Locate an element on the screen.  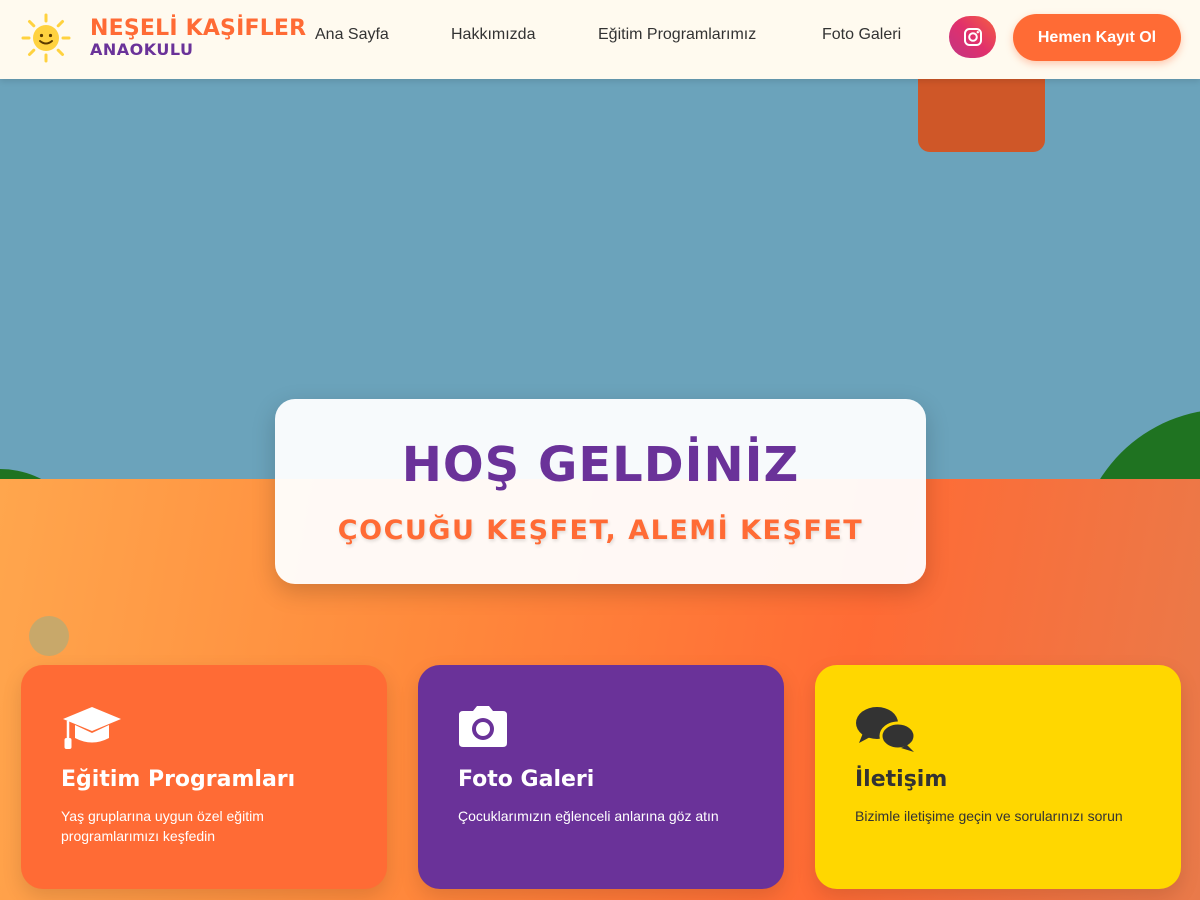
instagram-button is located at coordinates (972, 37).